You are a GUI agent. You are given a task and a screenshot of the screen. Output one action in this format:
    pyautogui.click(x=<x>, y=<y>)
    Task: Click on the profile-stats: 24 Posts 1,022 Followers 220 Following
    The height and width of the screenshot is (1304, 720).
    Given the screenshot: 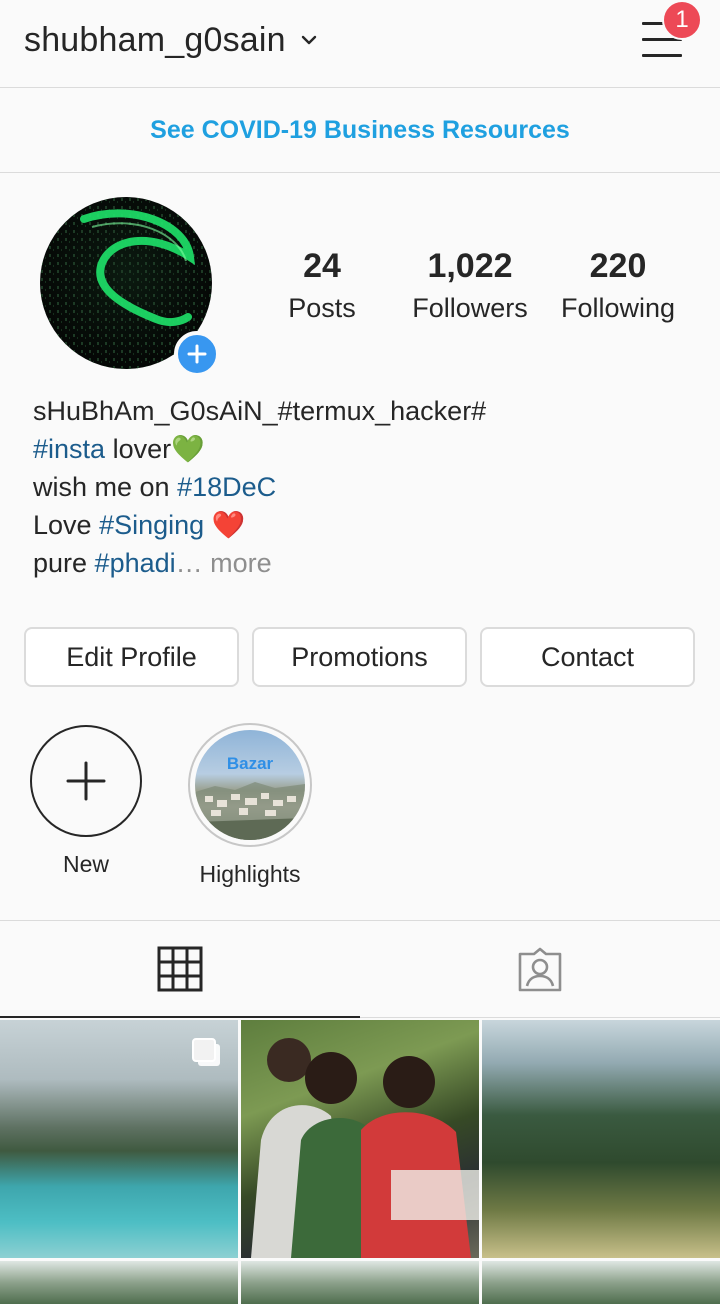 What is the action you would take?
    pyautogui.click(x=475, y=289)
    